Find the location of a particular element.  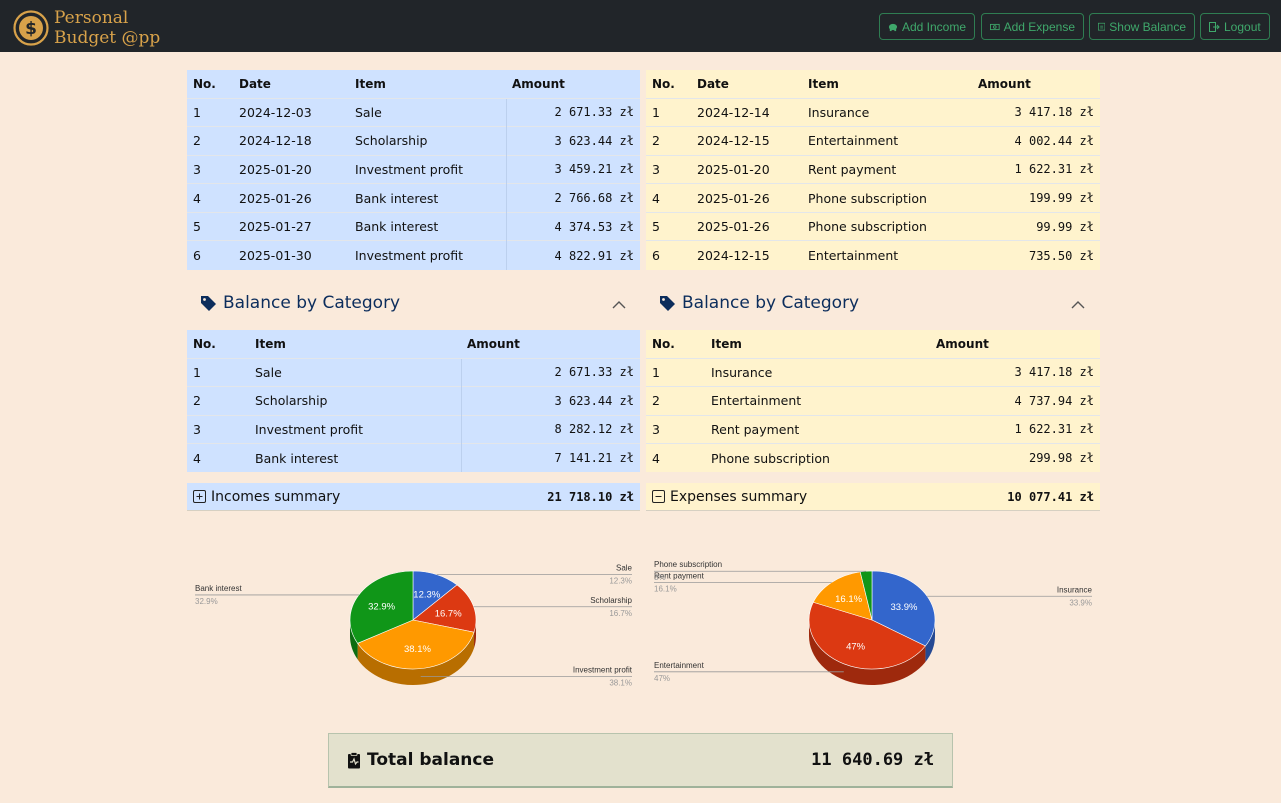

income-row: 6 2025-01-30 Investment profit 4 822.91 zł is located at coordinates (413, 255).